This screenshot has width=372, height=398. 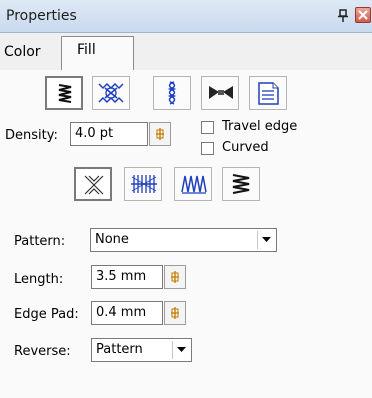 I want to click on density-field: 4.0 pt, so click(x=109, y=134).